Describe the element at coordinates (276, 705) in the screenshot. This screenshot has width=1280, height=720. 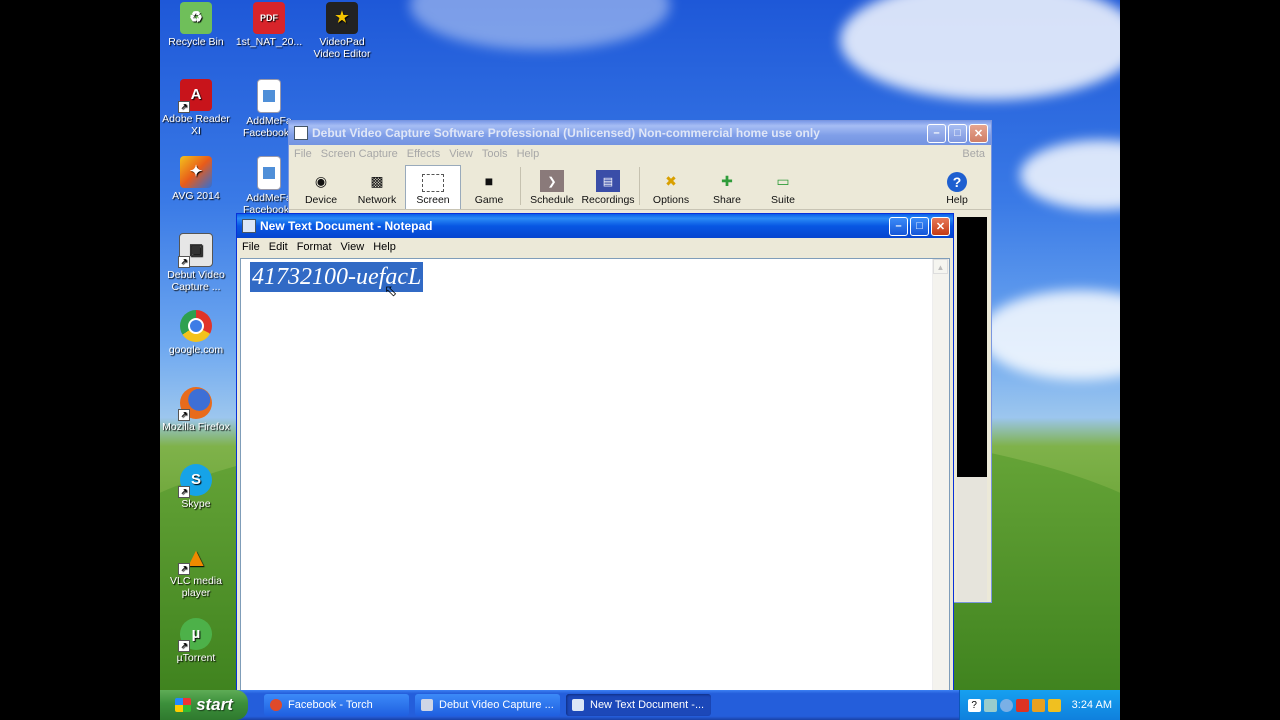
I see `torch-browser-icon` at that location.